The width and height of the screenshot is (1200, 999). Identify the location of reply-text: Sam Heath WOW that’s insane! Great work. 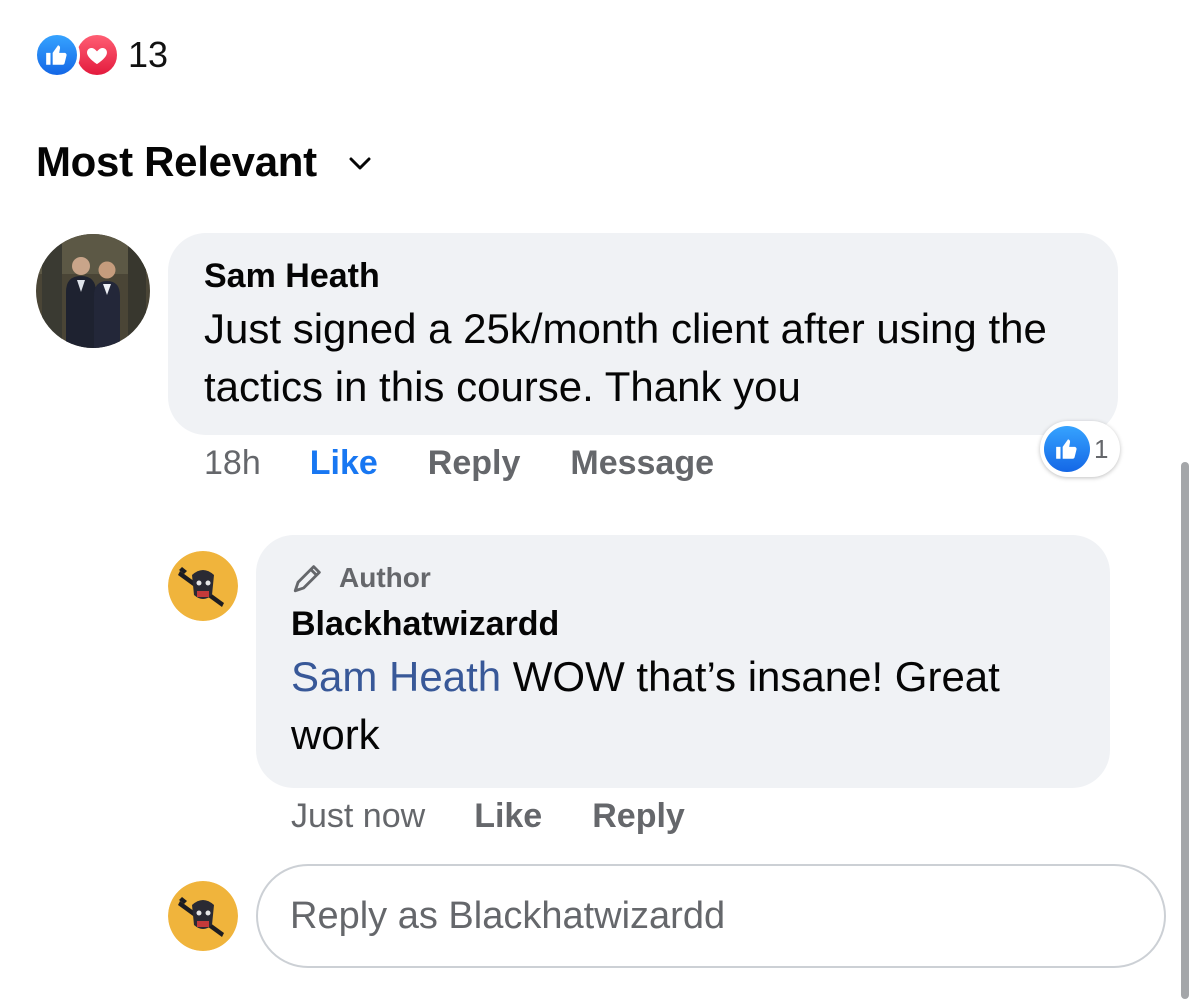
(682, 706).